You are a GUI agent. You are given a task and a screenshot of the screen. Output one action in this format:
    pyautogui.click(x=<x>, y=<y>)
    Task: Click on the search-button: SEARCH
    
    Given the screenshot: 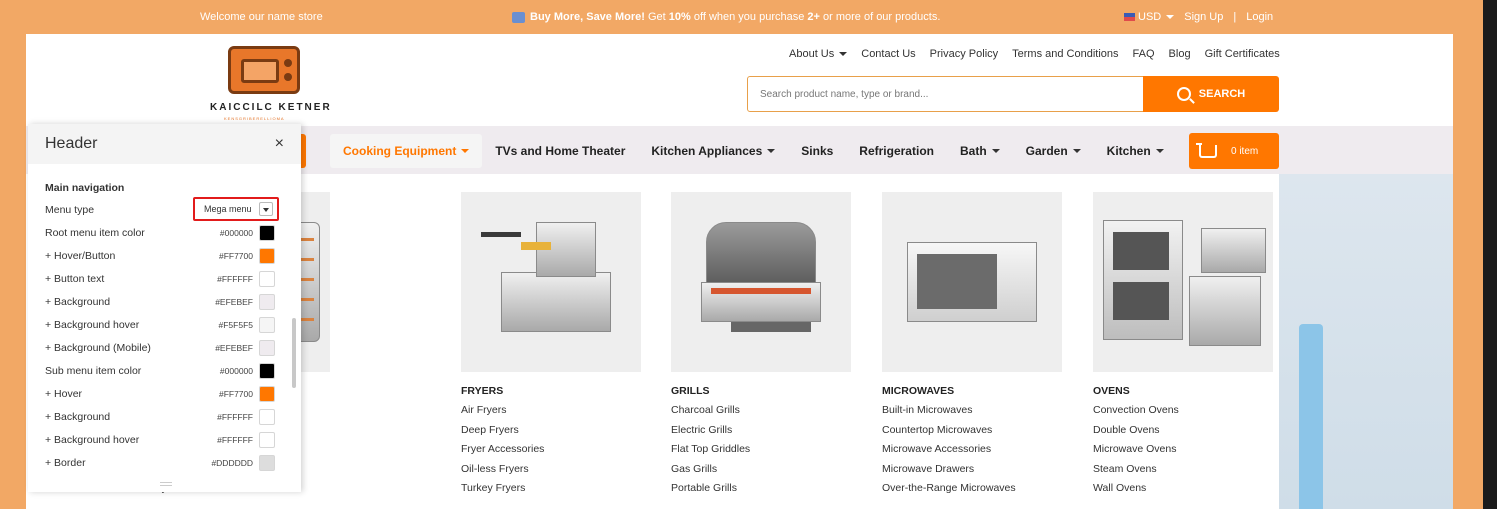 What is the action you would take?
    pyautogui.click(x=1211, y=94)
    